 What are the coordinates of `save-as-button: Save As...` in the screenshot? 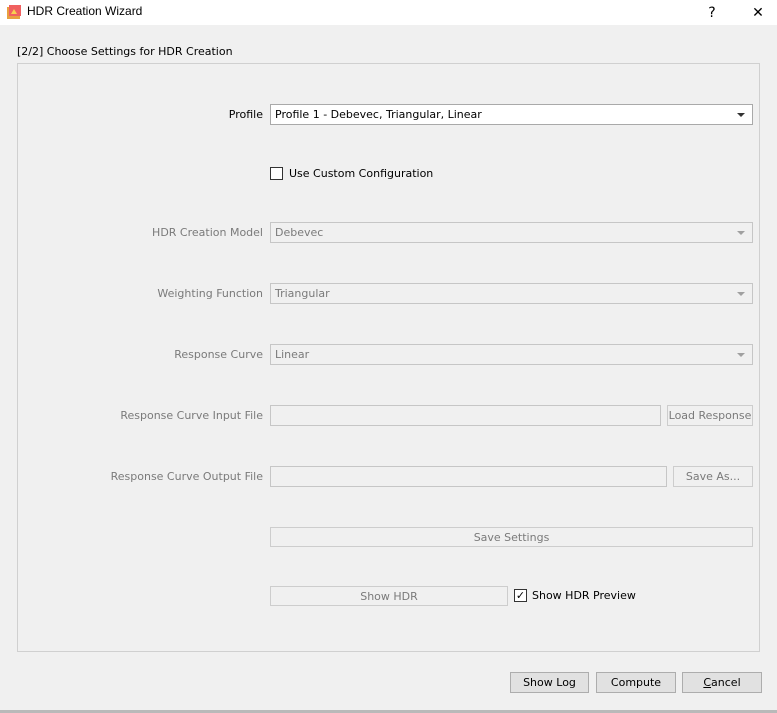 It's located at (713, 476).